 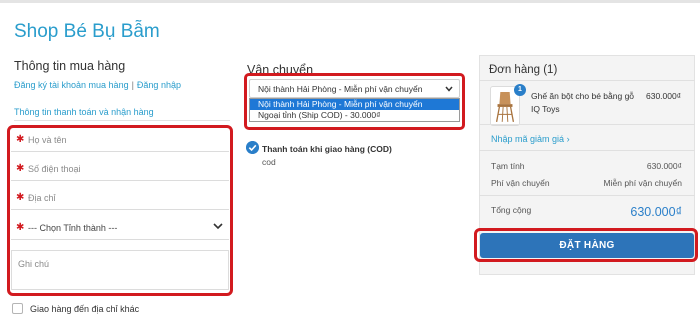 What do you see at coordinates (84, 112) in the screenshot?
I see `payment-info-link: Thông tin thanh toán và nhận hàng` at bounding box center [84, 112].